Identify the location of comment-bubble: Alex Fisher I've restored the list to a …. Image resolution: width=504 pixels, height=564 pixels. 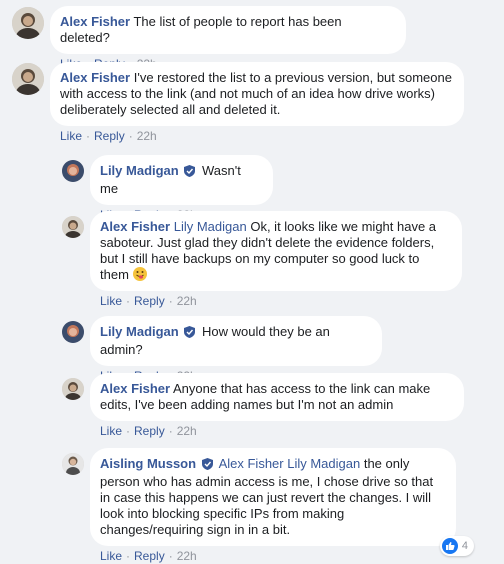
(257, 94).